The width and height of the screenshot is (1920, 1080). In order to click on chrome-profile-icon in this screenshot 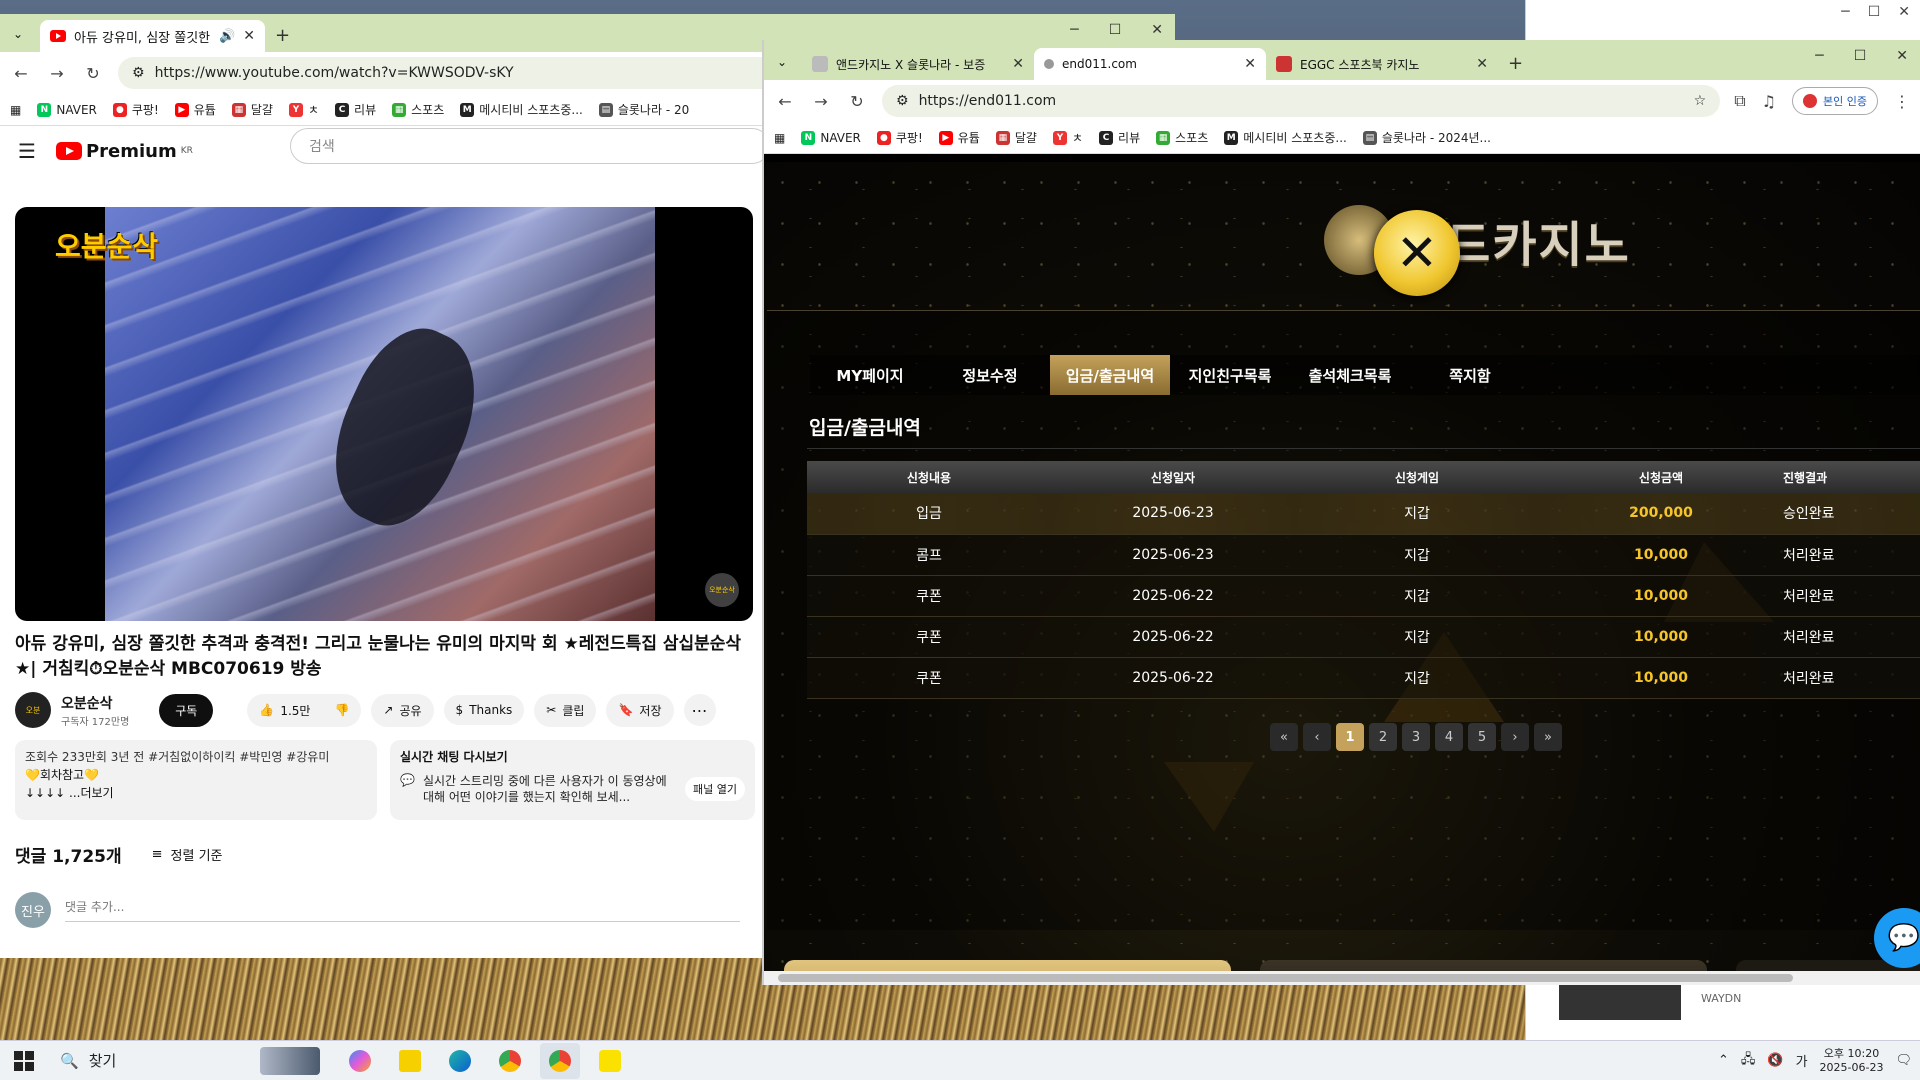, I will do `click(560, 1060)`.